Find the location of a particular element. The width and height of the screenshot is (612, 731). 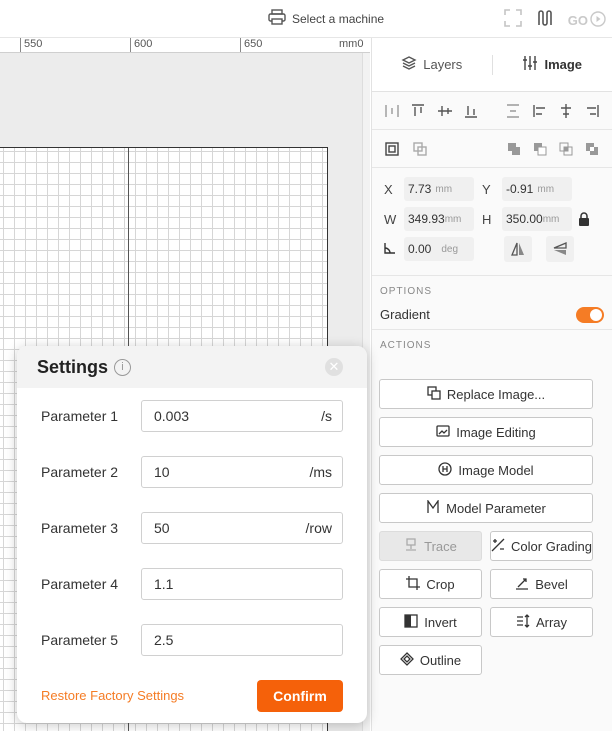

tab-layers-label: Layers is located at coordinates (443, 64).